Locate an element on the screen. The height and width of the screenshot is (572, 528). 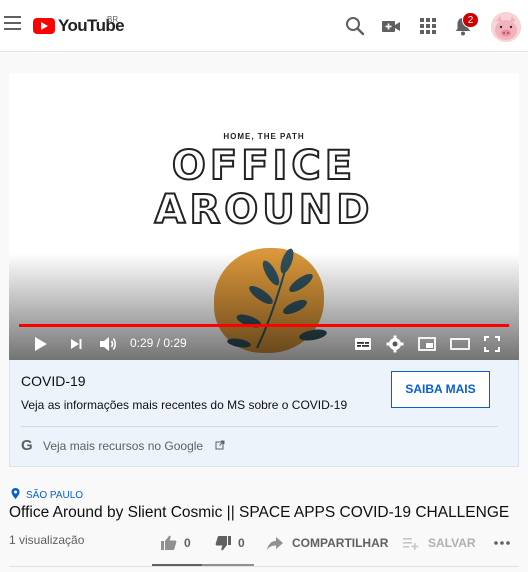
share-arrow-icon is located at coordinates (275, 543).